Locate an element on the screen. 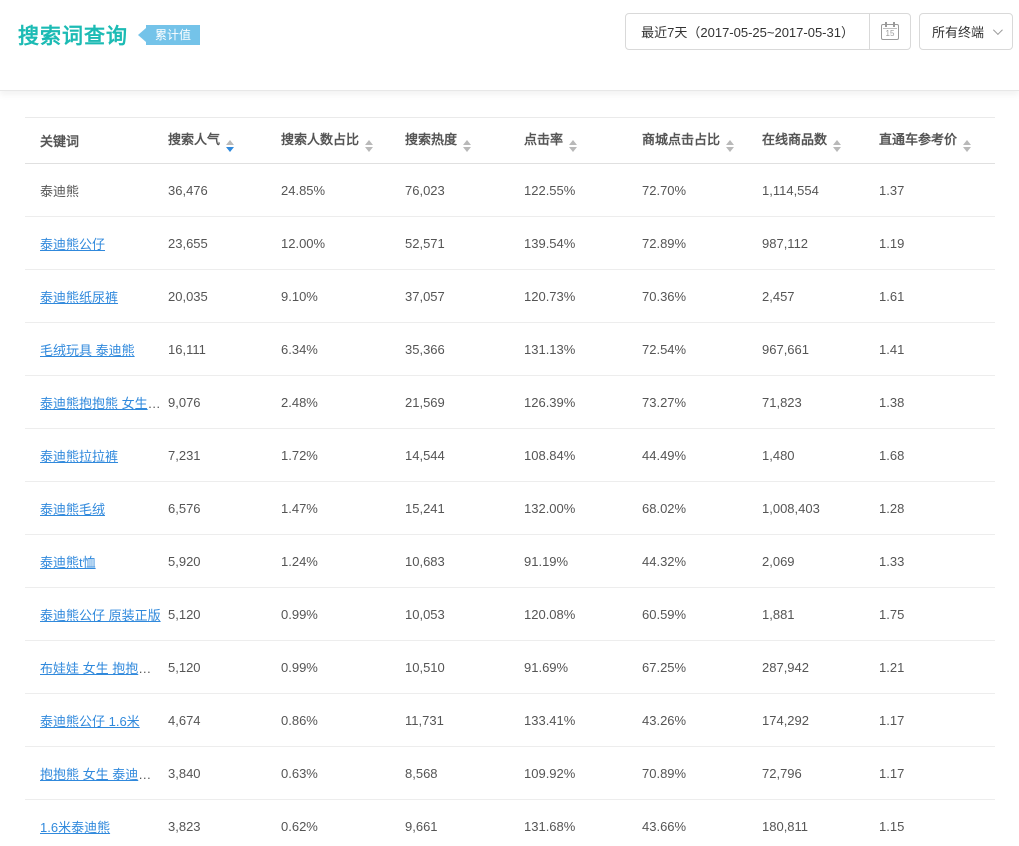 Image resolution: width=1019 pixels, height=846 pixels. keyword-link: 泰迪熊公仔 1.6米 is located at coordinates (90, 721).